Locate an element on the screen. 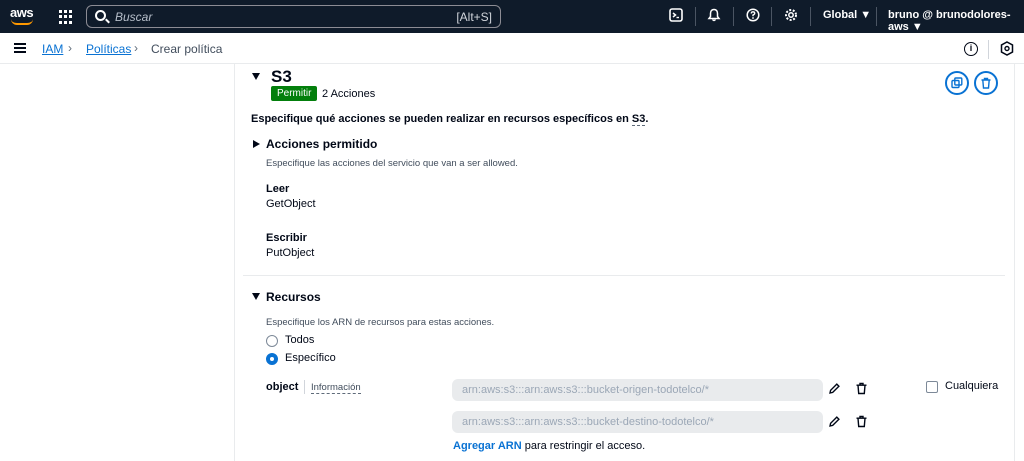  info-link: Información is located at coordinates (336, 388).